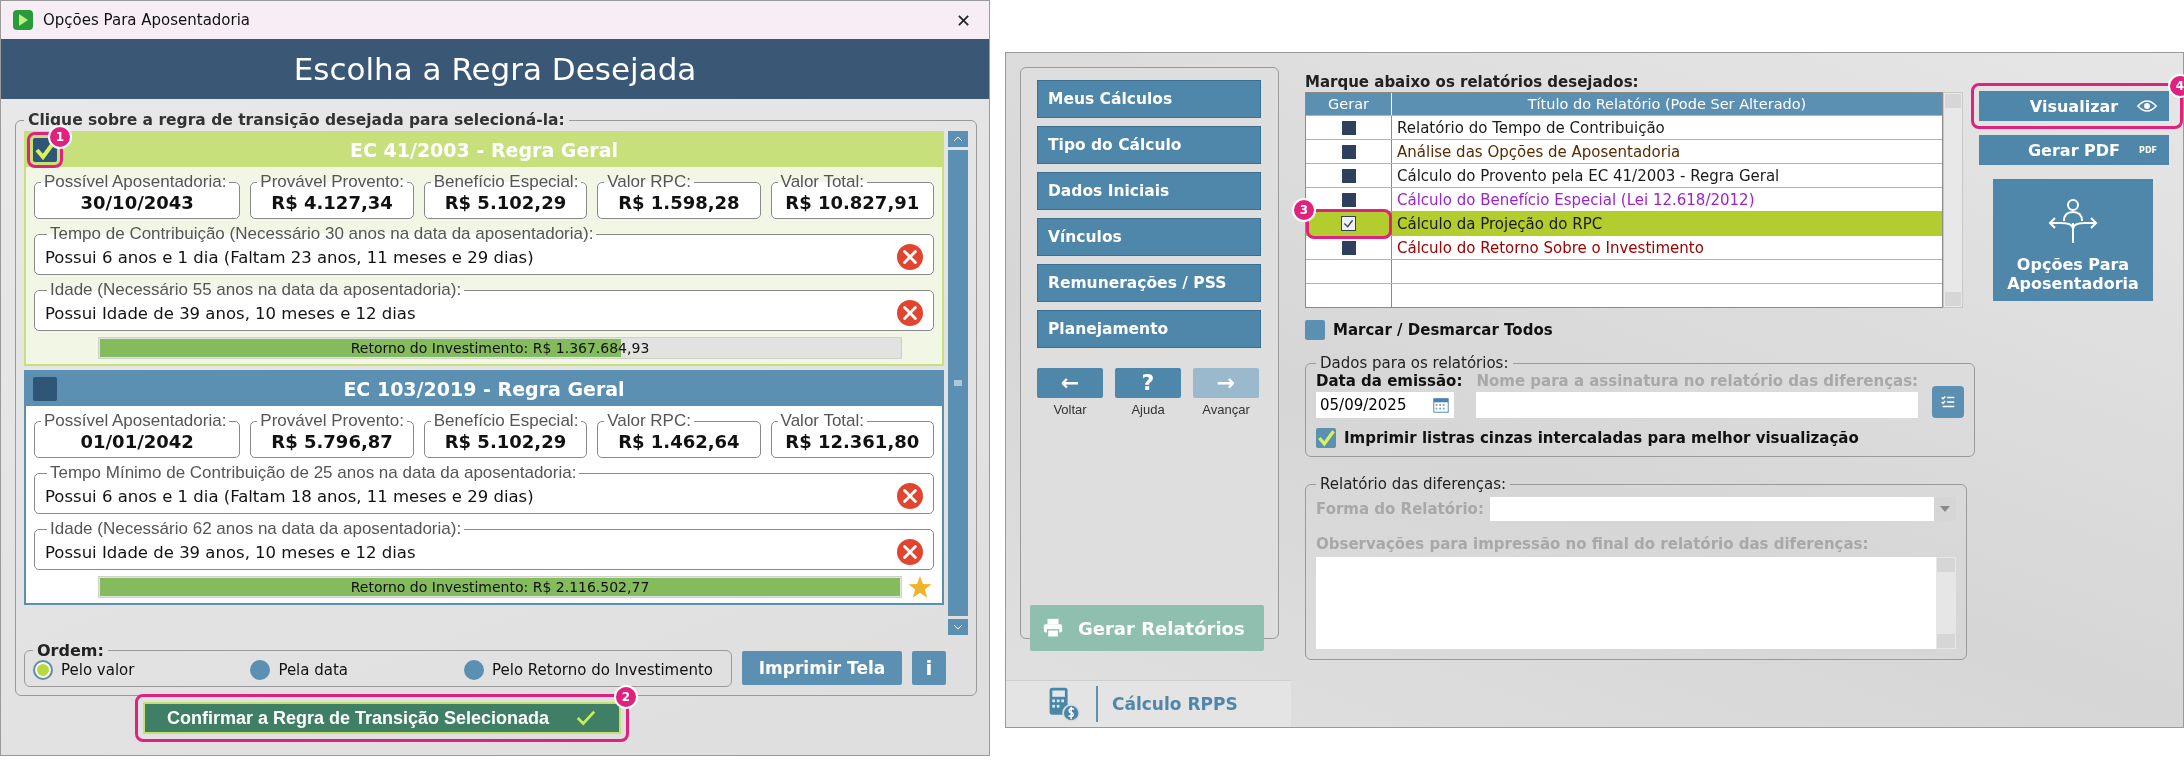 The height and width of the screenshot is (767, 2184). Describe the element at coordinates (500, 587) in the screenshot. I see `progress-label: Retorno do Investimento: R$ 2.116.502,77` at that location.